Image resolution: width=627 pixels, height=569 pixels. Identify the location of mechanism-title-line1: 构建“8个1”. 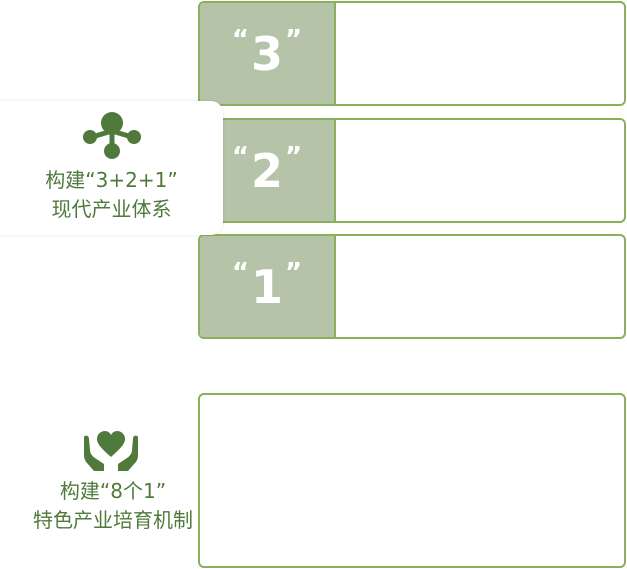
(113, 491).